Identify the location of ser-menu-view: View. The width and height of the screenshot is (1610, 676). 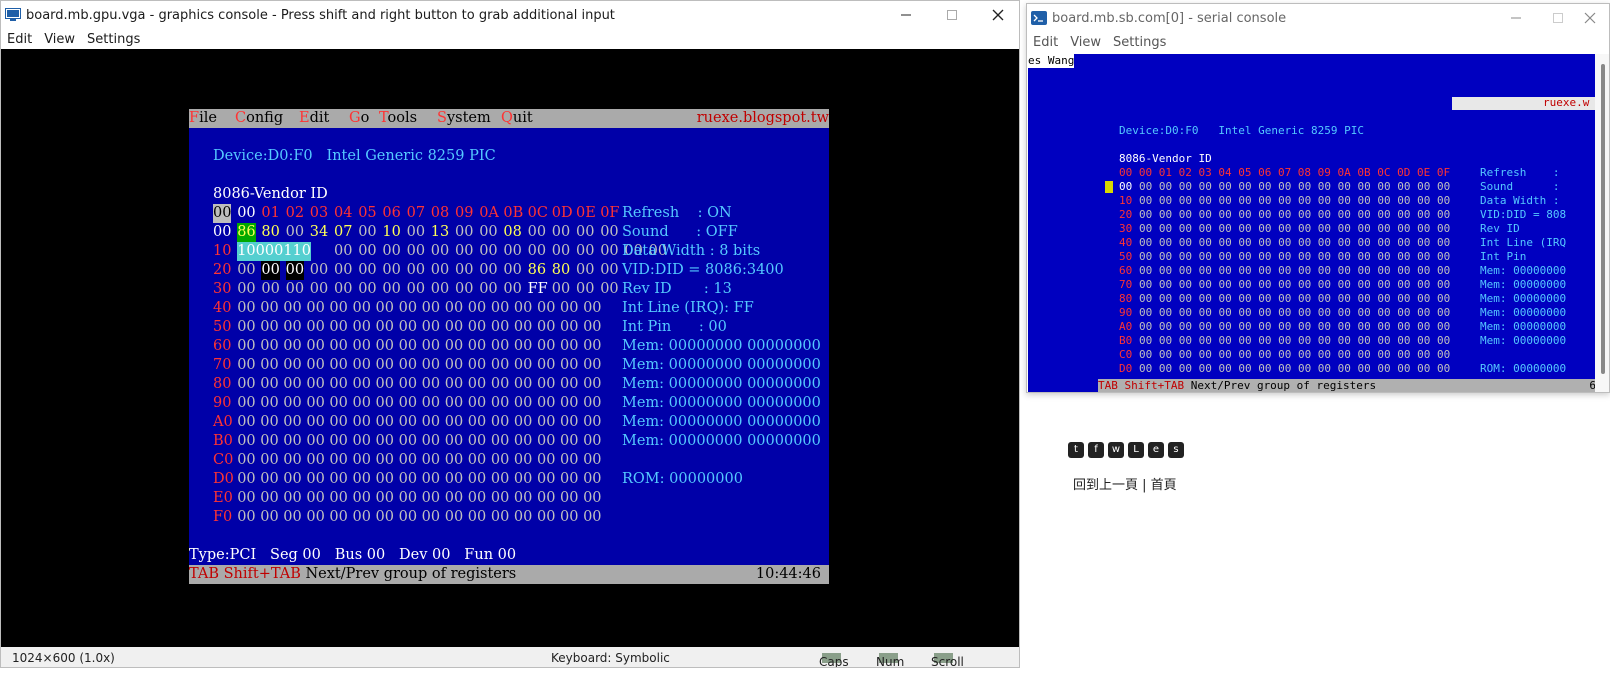
(1085, 42).